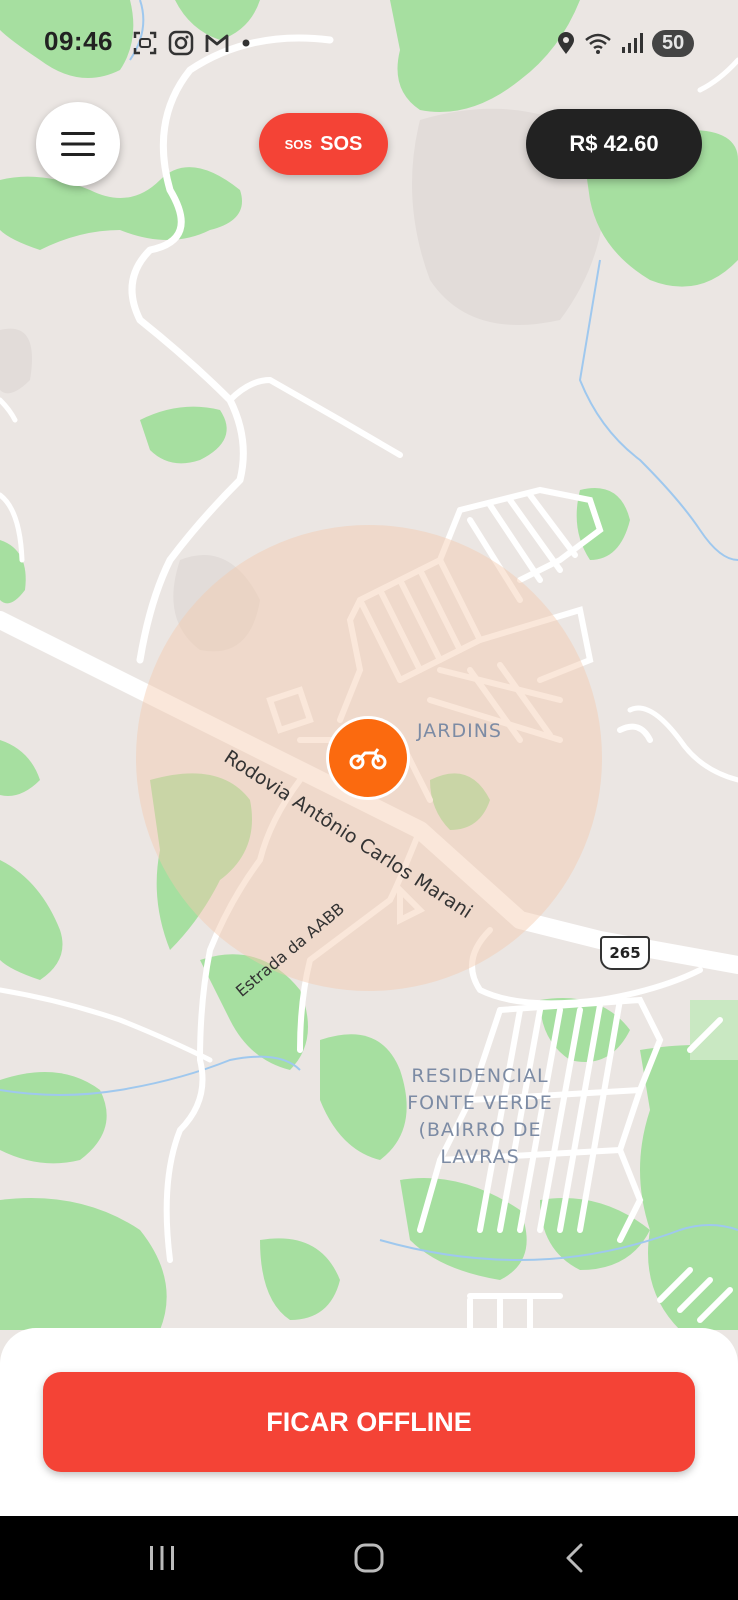 The image size is (738, 1600). I want to click on sos-button: SOS SOS, so click(323, 144).